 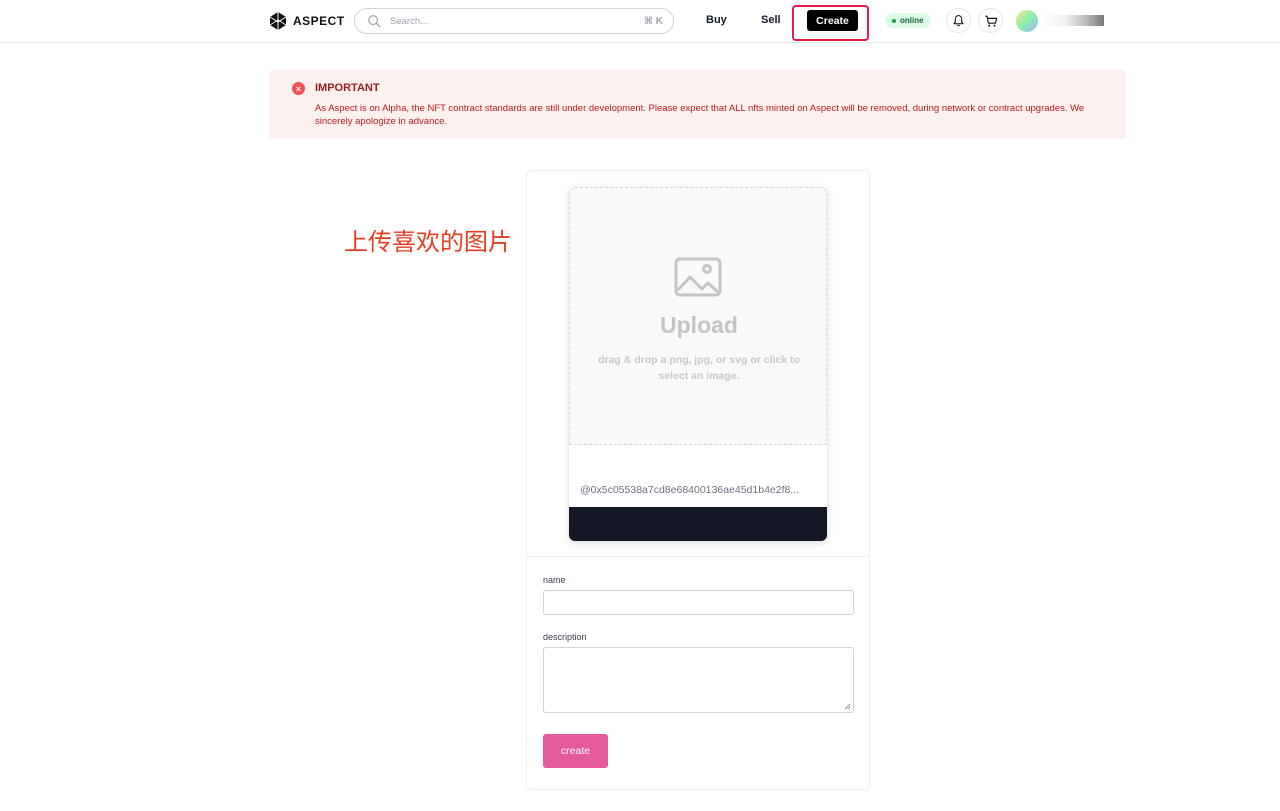 What do you see at coordinates (428, 242) in the screenshot?
I see `upload-annotation: 上传喜欢的图片` at bounding box center [428, 242].